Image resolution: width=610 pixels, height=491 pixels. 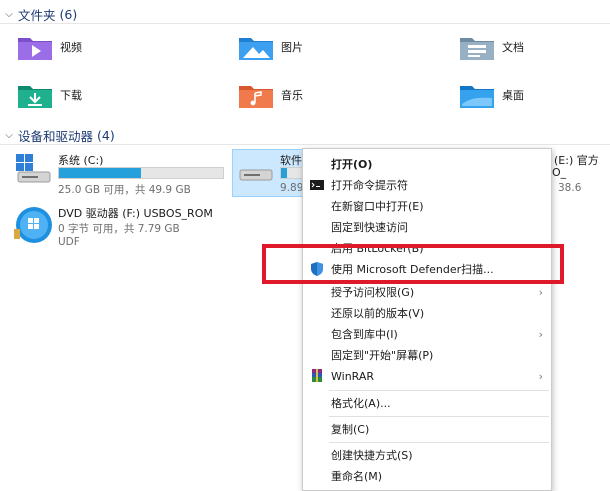 I want to click on folder-name: 文档, so click(x=513, y=47).